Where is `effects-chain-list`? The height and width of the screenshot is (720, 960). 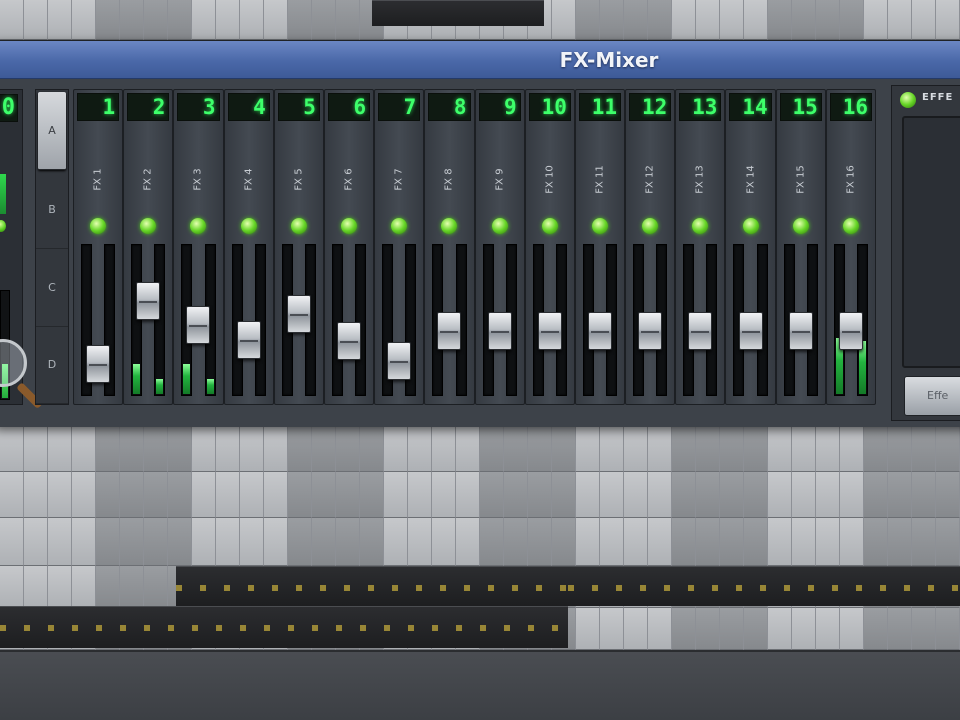 effects-chain-list is located at coordinates (931, 242).